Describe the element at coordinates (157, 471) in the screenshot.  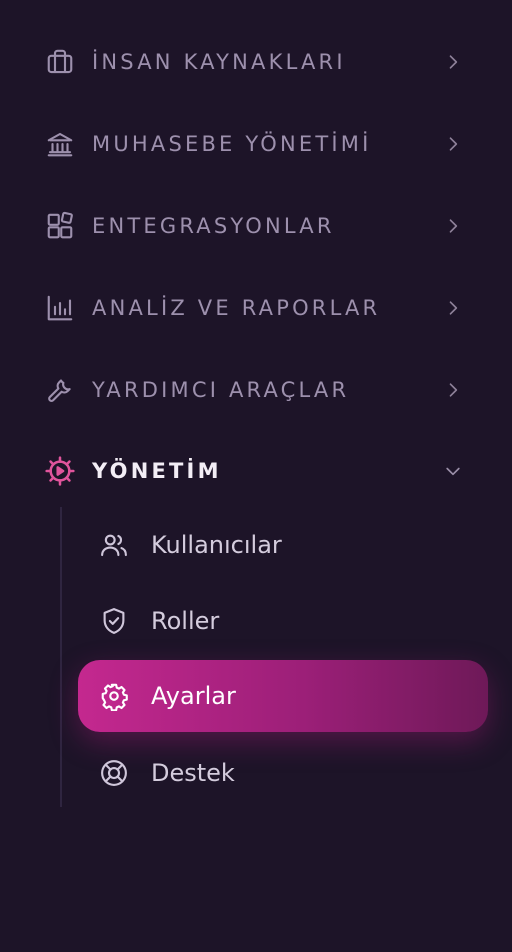
I see `menu-item-label: YÖNETİM` at that location.